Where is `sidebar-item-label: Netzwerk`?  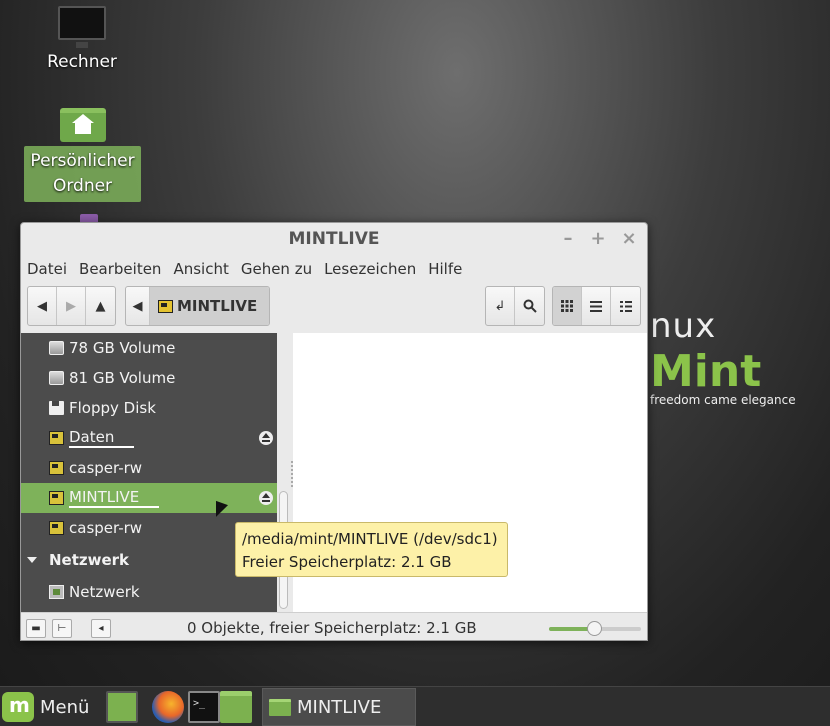
sidebar-item-label: Netzwerk is located at coordinates (104, 592).